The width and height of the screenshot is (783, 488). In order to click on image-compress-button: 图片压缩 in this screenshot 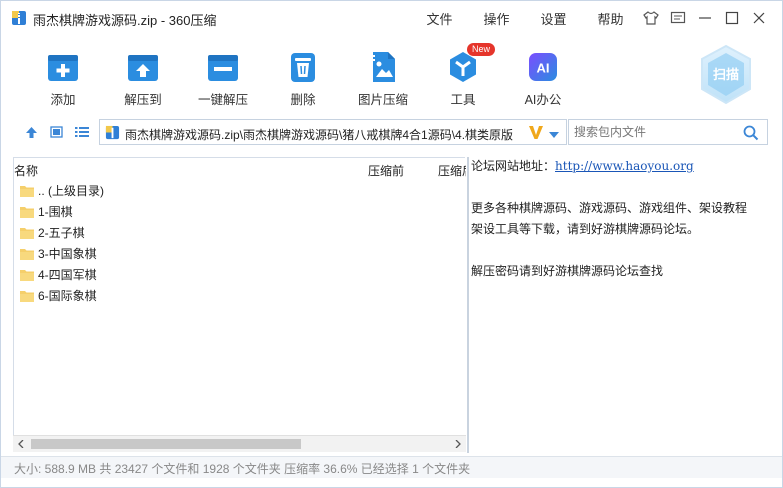, I will do `click(383, 74)`.